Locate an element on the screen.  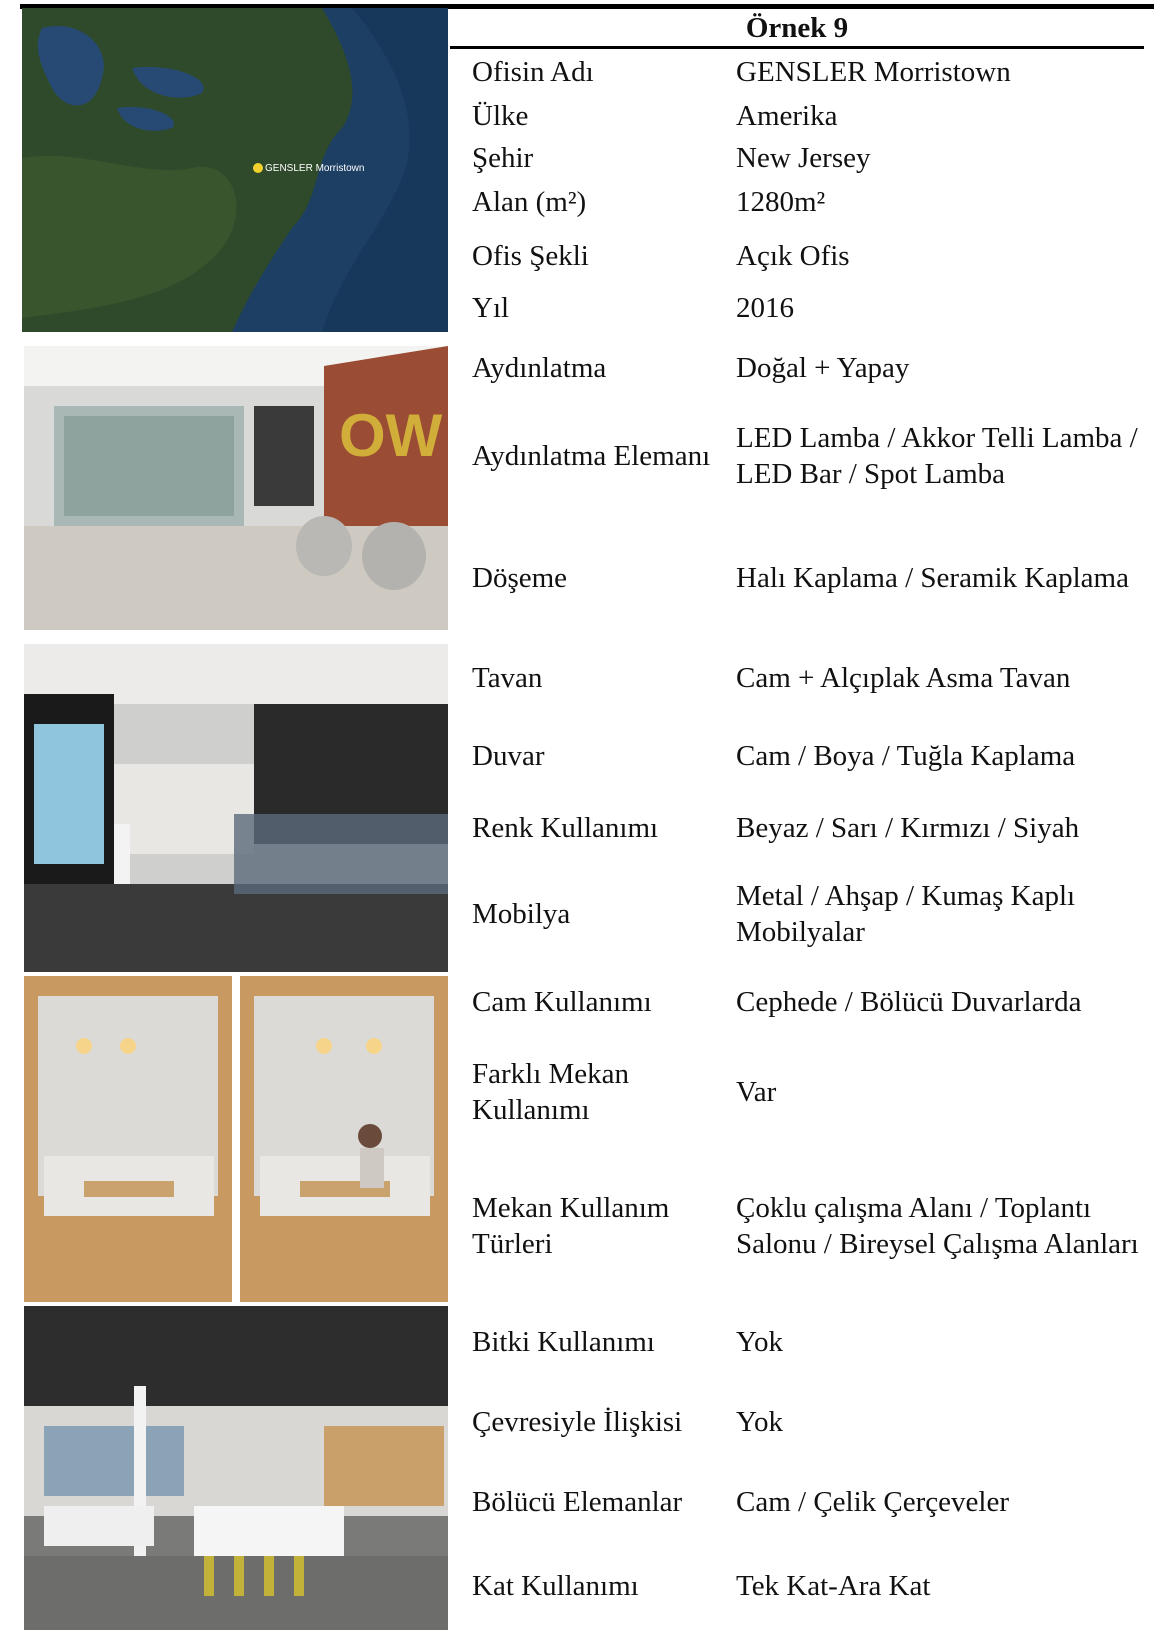
openoffice-photo is located at coordinates (236, 1468).